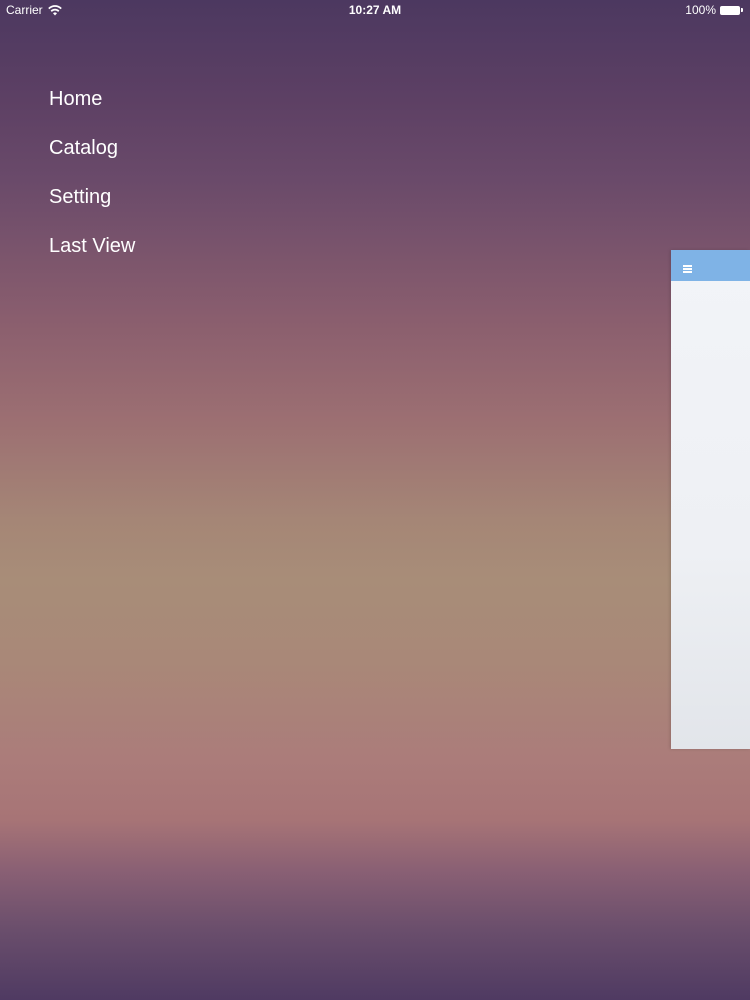  I want to click on battery-icon, so click(732, 10).